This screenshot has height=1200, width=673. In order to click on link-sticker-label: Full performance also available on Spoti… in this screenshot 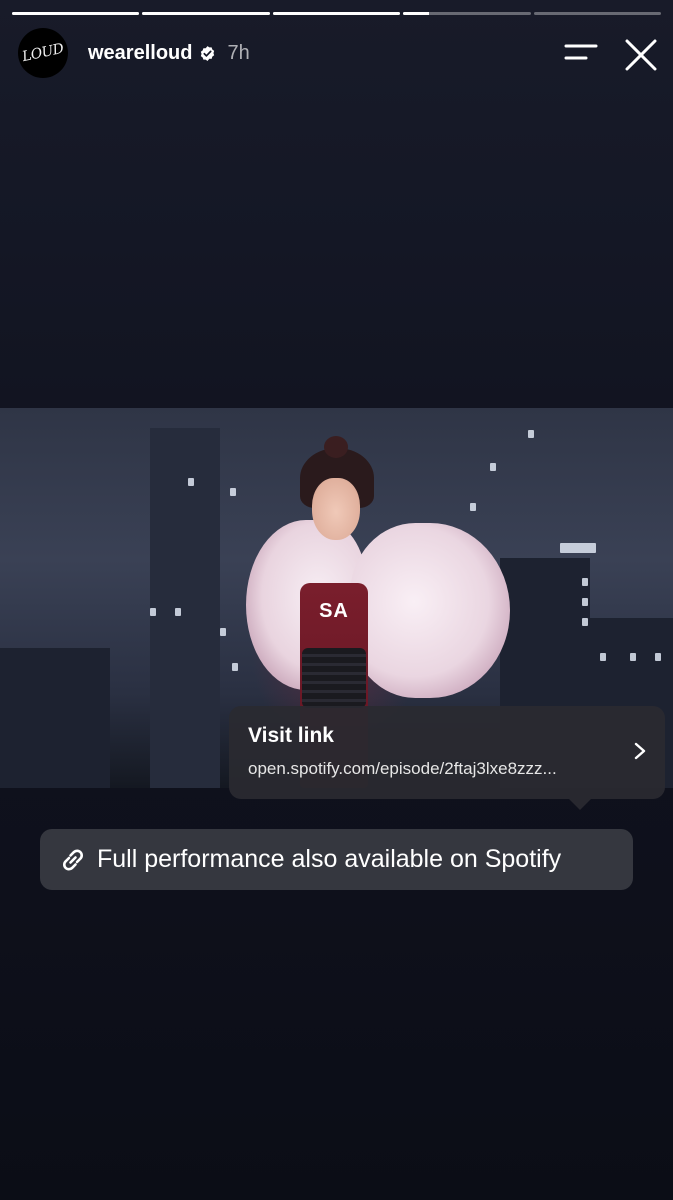, I will do `click(329, 859)`.